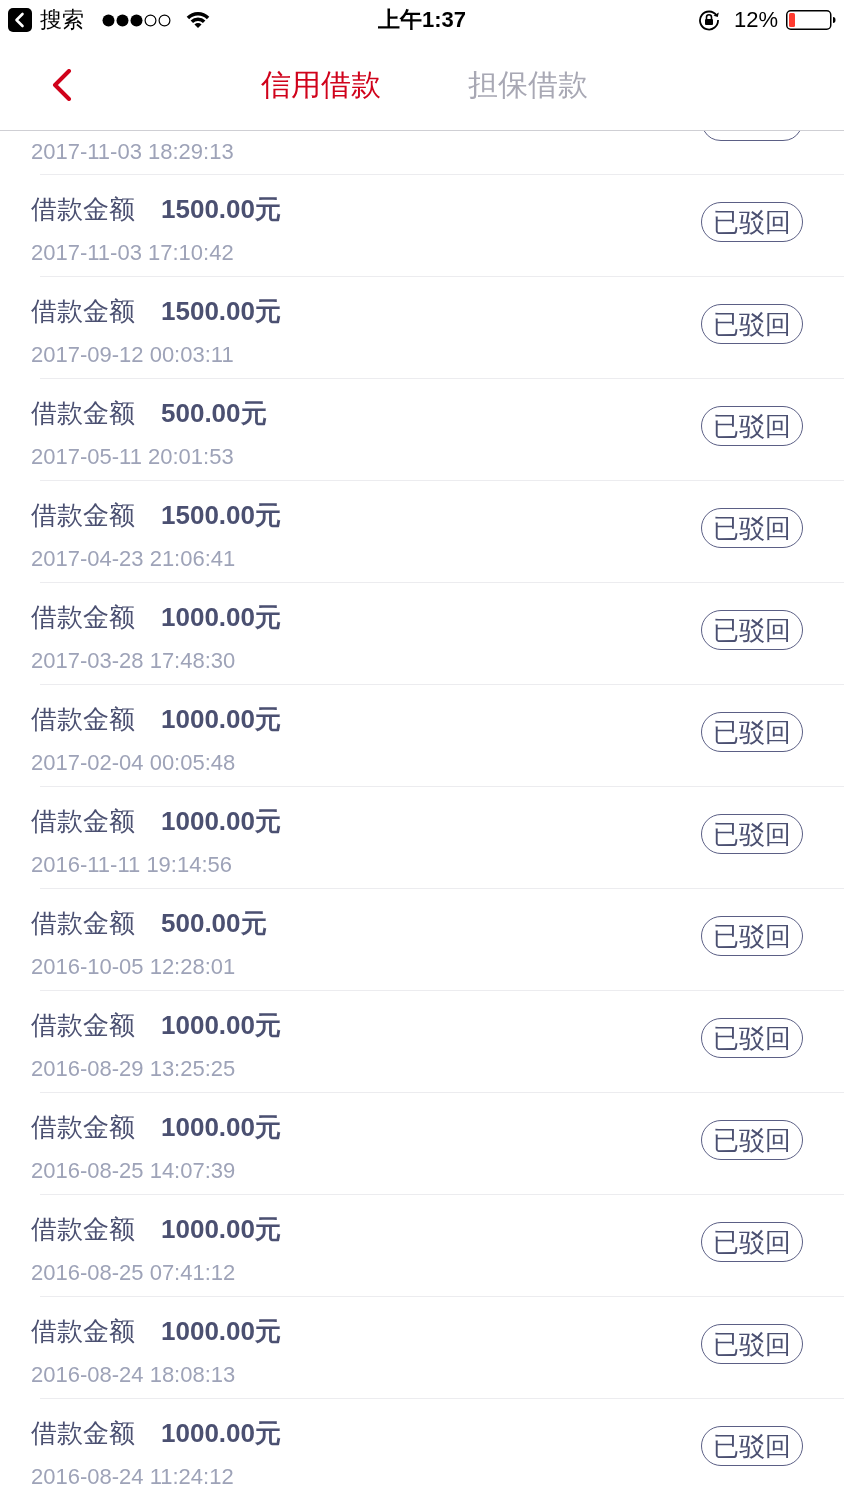 The width and height of the screenshot is (844, 1500). What do you see at coordinates (755, 20) in the screenshot?
I see `battery-percent: 12%` at bounding box center [755, 20].